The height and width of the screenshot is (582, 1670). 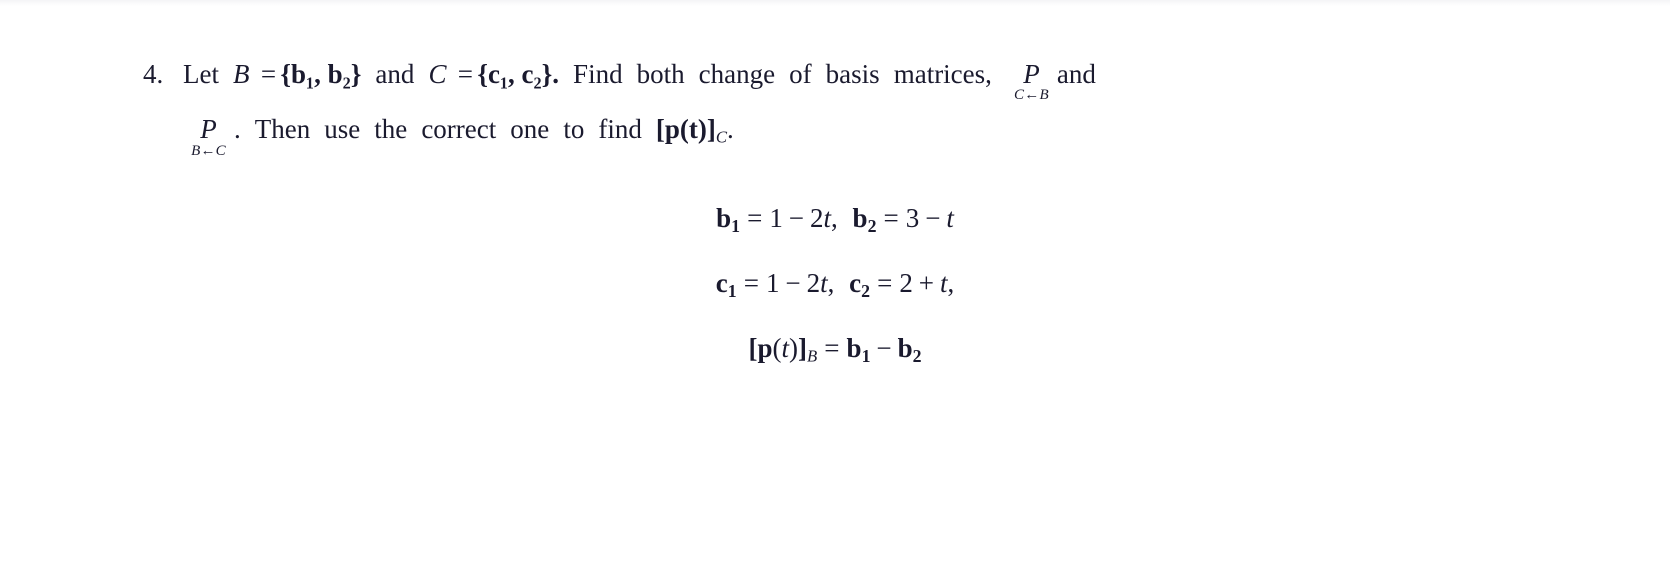 I want to click on word-change: change, so click(x=737, y=74).